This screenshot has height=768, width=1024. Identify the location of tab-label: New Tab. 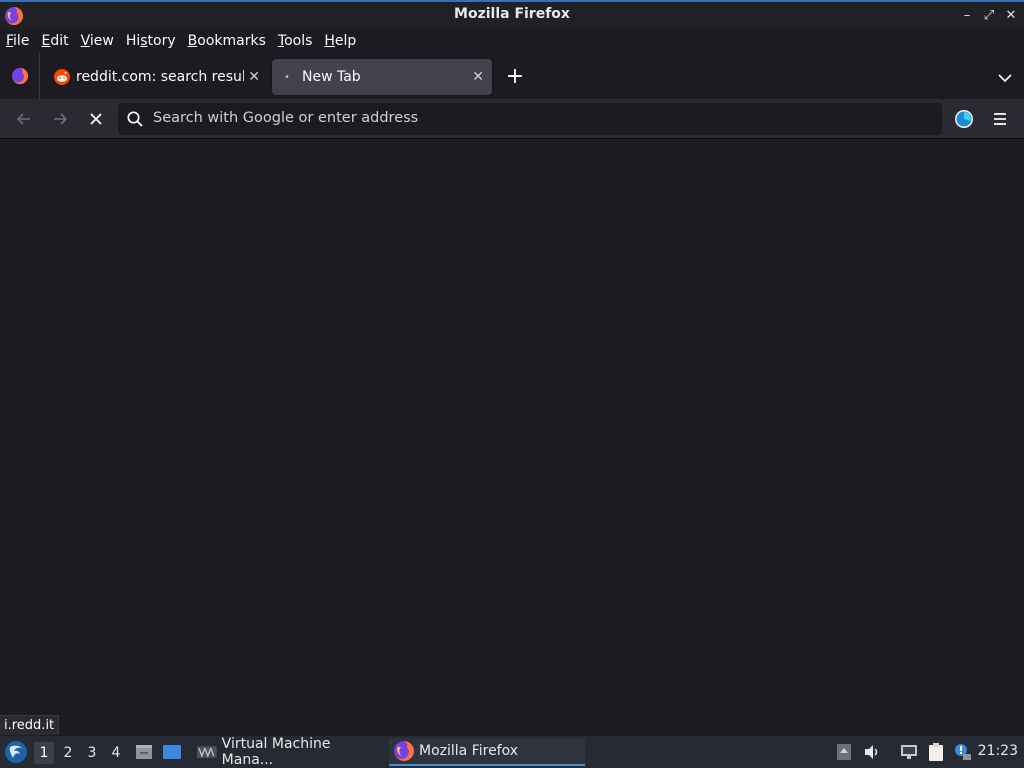
(331, 77).